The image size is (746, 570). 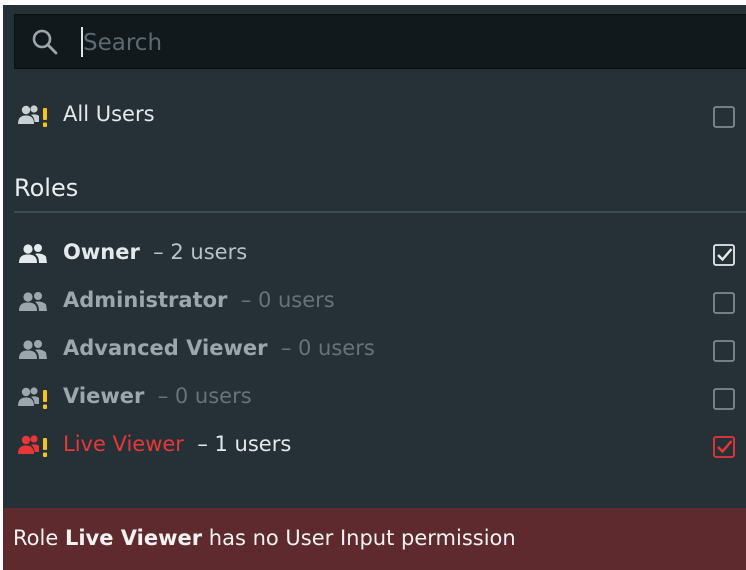 What do you see at coordinates (380, 212) in the screenshot?
I see `roles-divider` at bounding box center [380, 212].